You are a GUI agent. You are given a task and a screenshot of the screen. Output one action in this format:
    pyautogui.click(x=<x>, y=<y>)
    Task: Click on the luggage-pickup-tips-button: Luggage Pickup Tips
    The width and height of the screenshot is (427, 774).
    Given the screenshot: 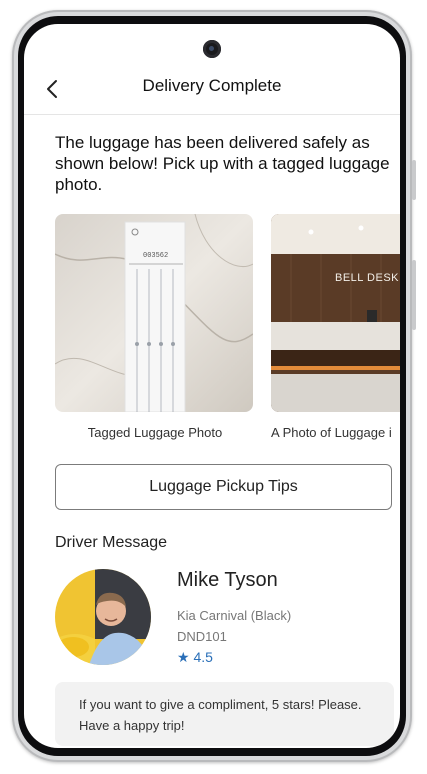 What is the action you would take?
    pyautogui.click(x=223, y=487)
    